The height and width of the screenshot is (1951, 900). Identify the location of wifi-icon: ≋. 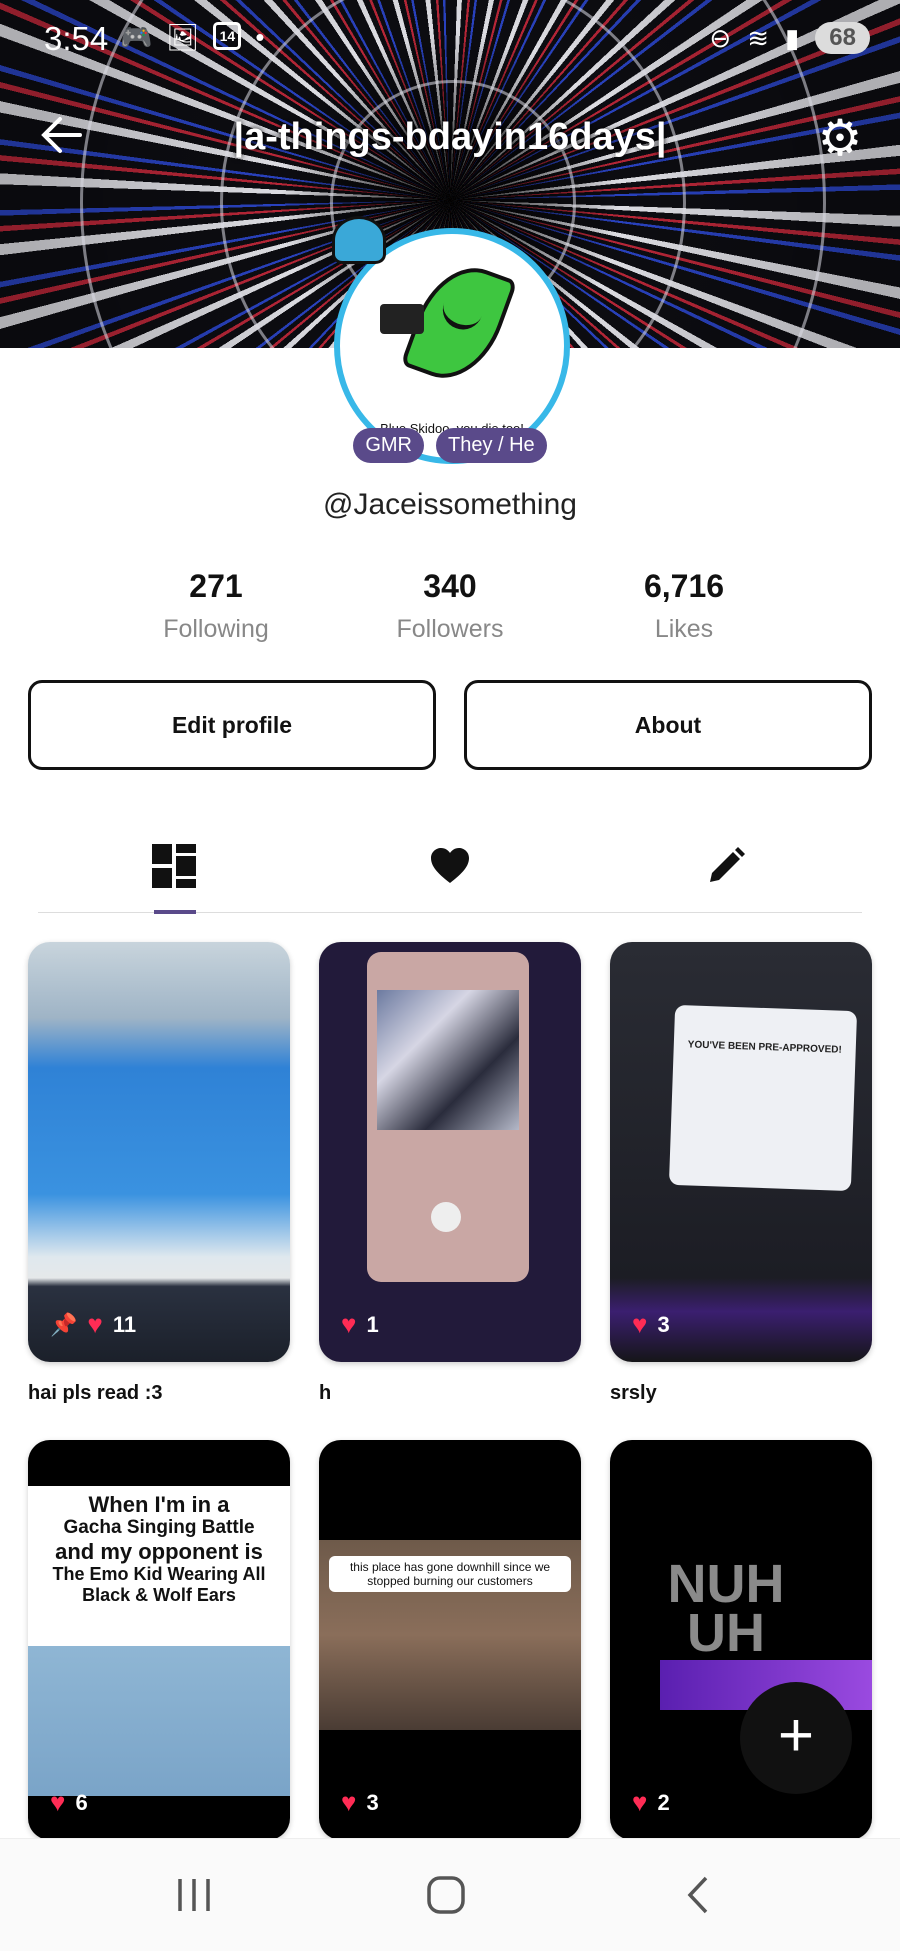
(758, 37).